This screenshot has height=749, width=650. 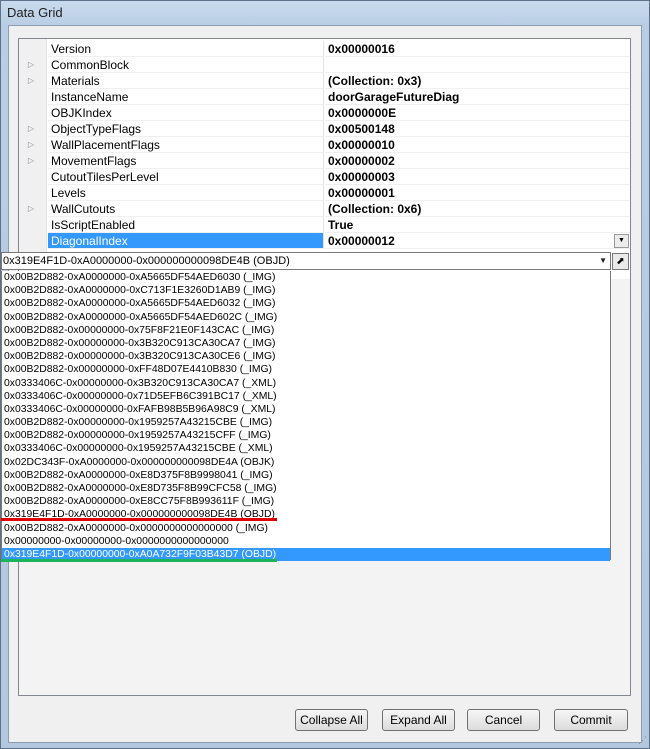 I want to click on red-annotation-underline, so click(x=139, y=519).